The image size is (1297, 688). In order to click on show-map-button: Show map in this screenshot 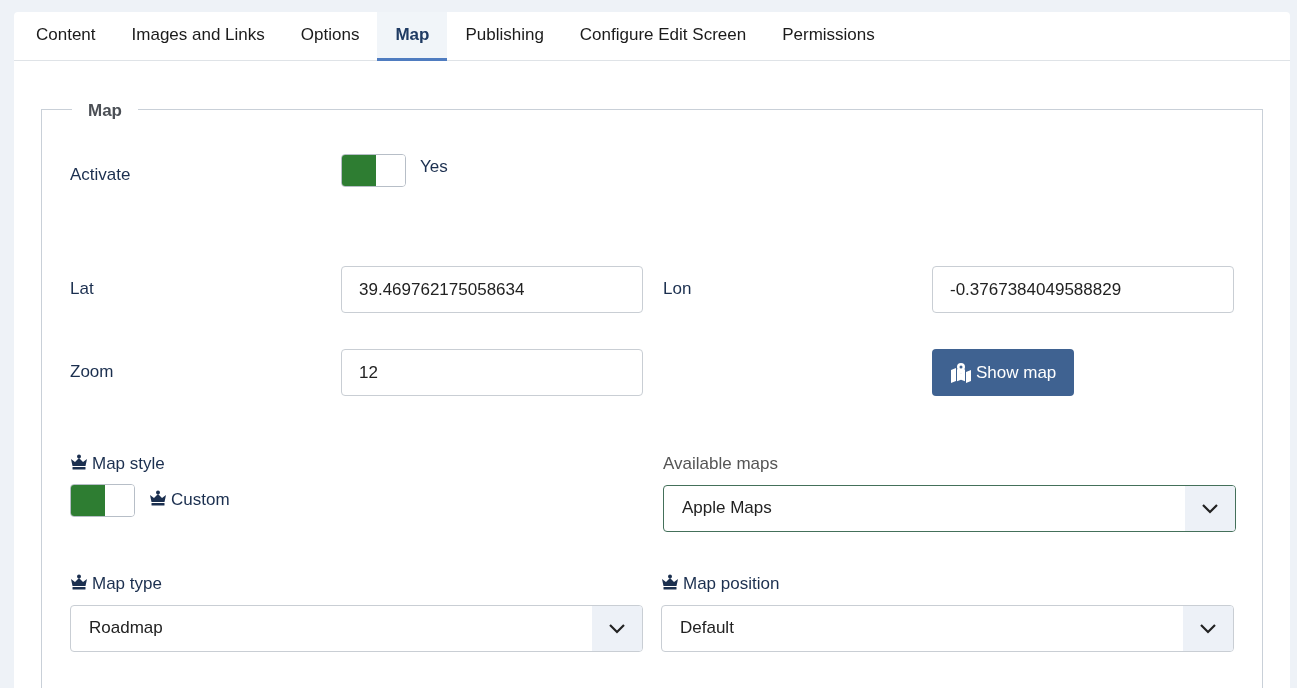, I will do `click(1003, 372)`.